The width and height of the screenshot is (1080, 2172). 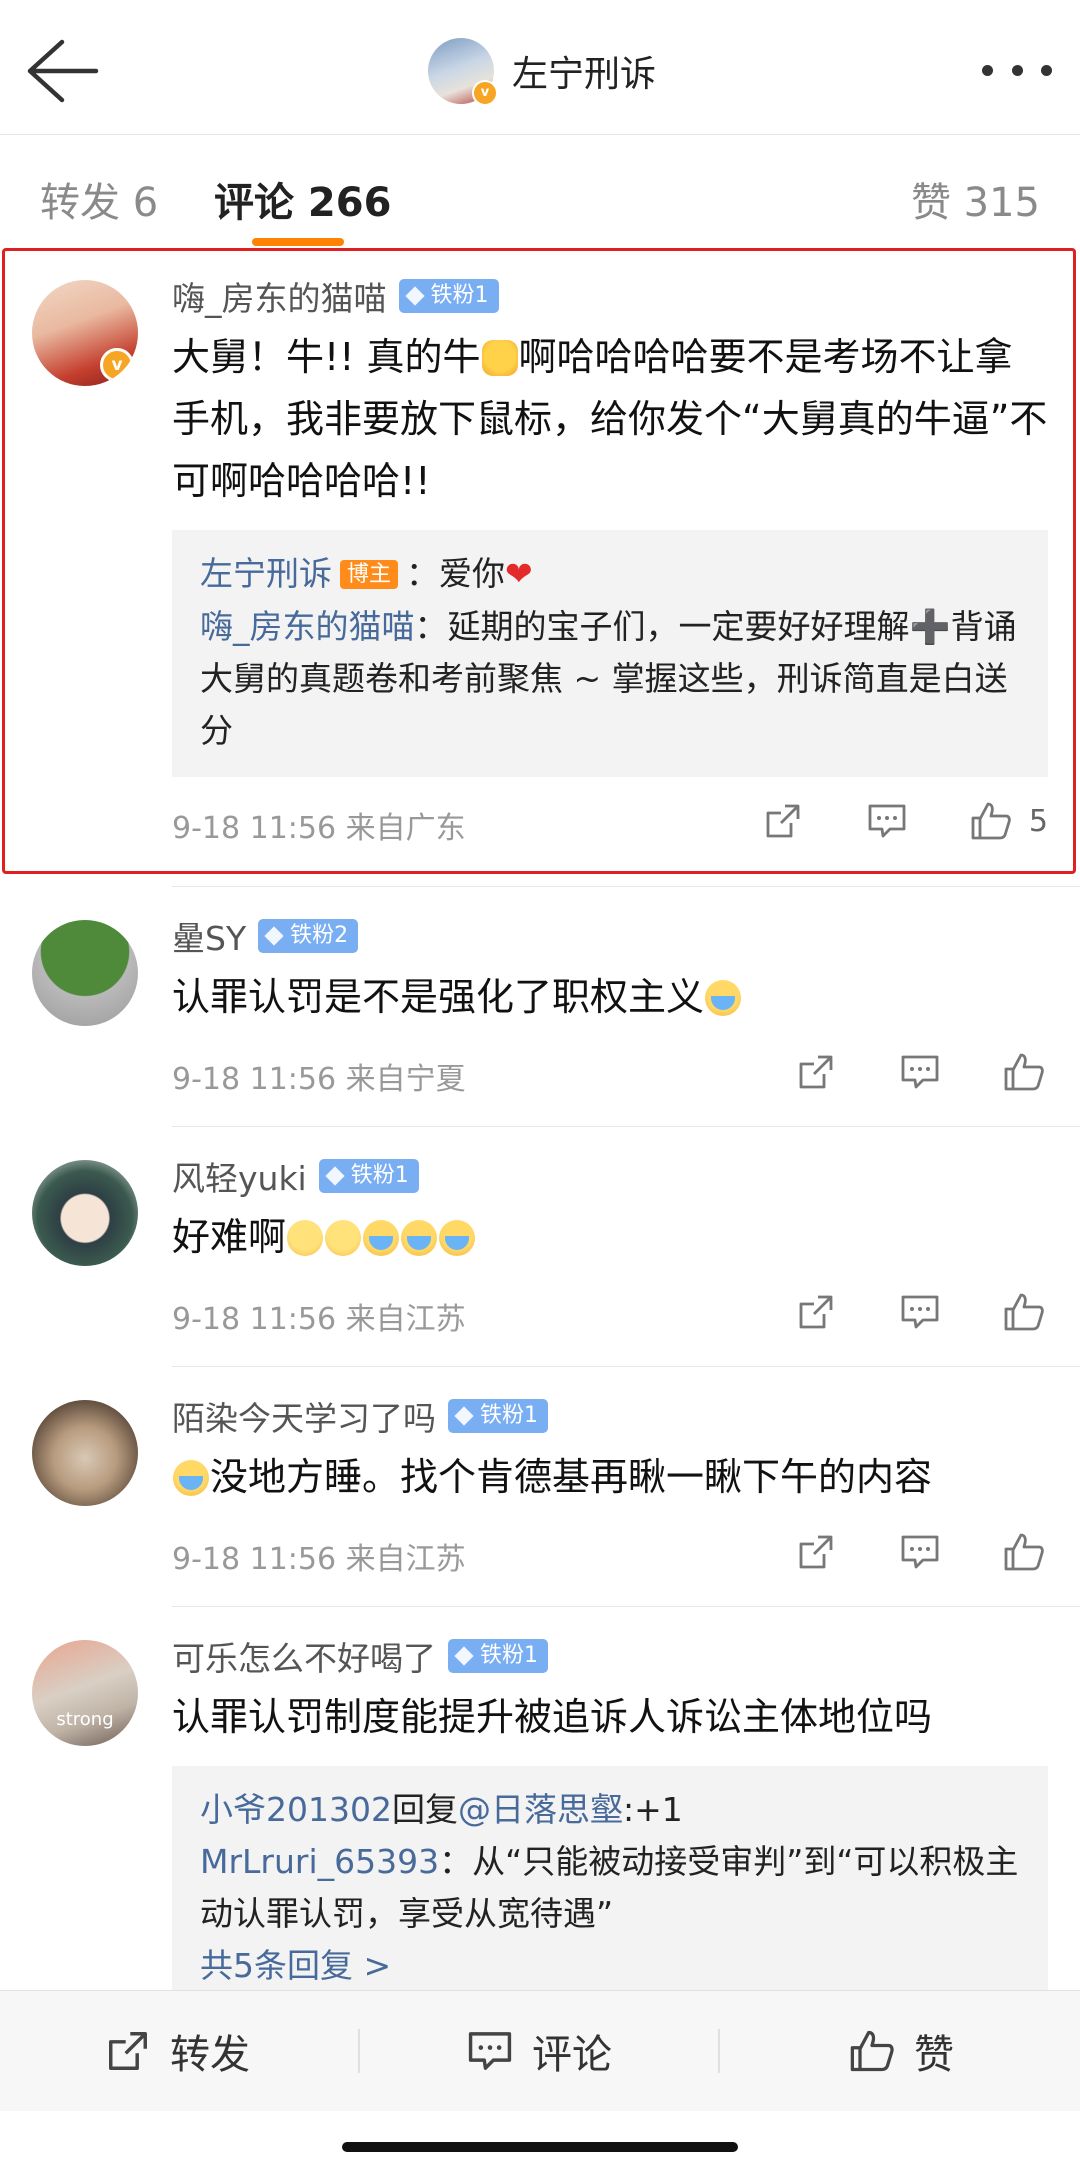 I want to click on comment-username: 陌染今天学习了吗, so click(x=304, y=1416).